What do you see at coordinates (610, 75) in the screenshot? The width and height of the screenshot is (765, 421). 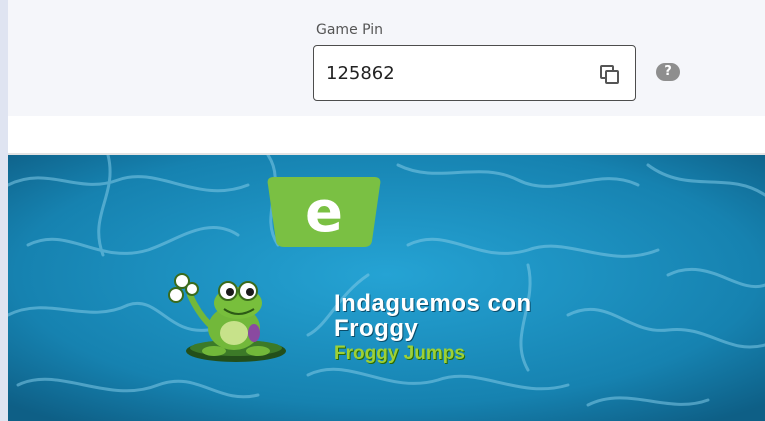 I see `copy-icon` at bounding box center [610, 75].